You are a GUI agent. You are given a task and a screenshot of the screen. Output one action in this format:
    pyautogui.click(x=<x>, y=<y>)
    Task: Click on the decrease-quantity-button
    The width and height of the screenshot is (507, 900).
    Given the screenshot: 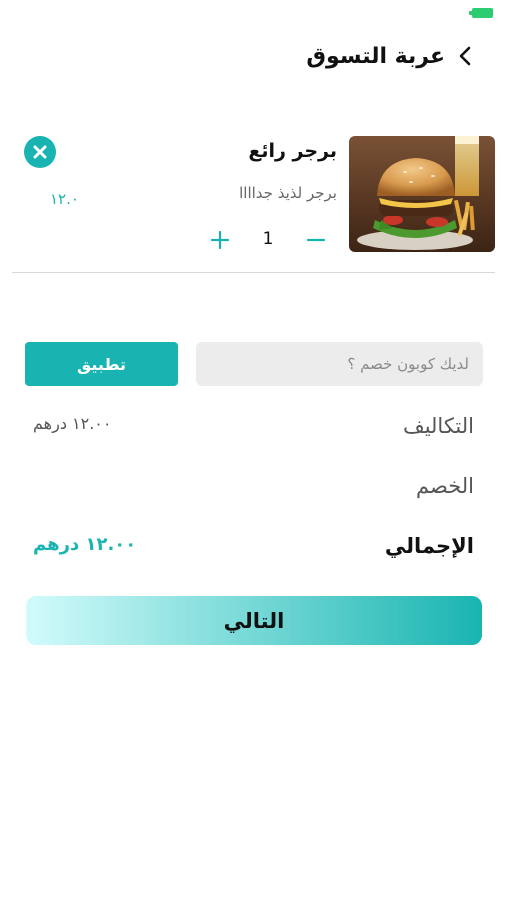 What is the action you would take?
    pyautogui.click(x=316, y=240)
    